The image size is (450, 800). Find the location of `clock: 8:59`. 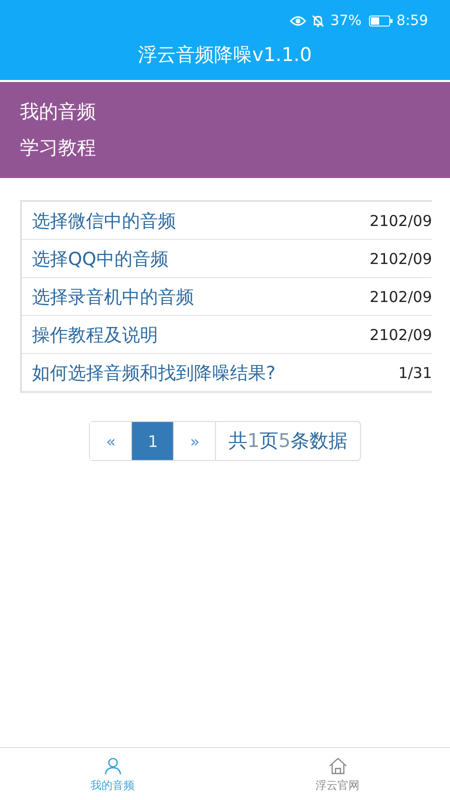

clock: 8:59 is located at coordinates (412, 21).